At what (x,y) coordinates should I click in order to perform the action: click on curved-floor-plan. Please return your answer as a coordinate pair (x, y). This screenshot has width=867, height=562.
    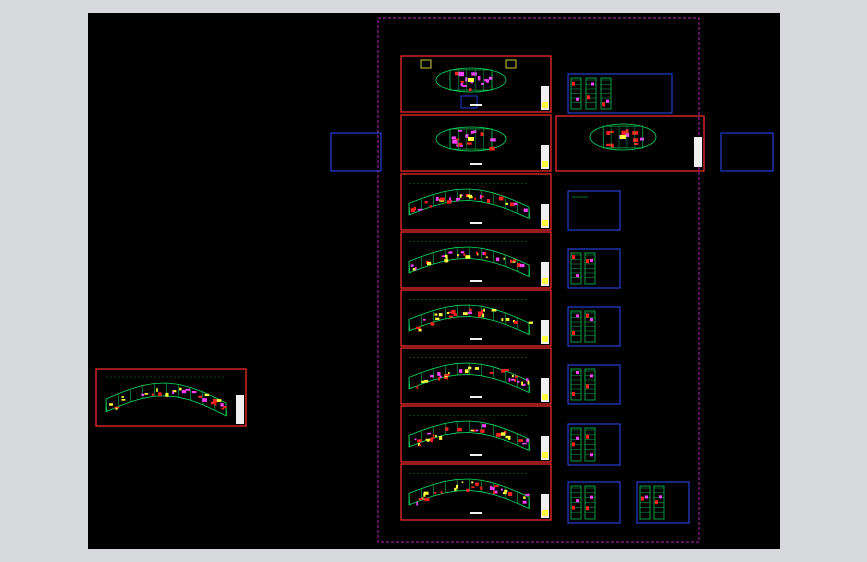
    Looking at the image, I should click on (166, 396).